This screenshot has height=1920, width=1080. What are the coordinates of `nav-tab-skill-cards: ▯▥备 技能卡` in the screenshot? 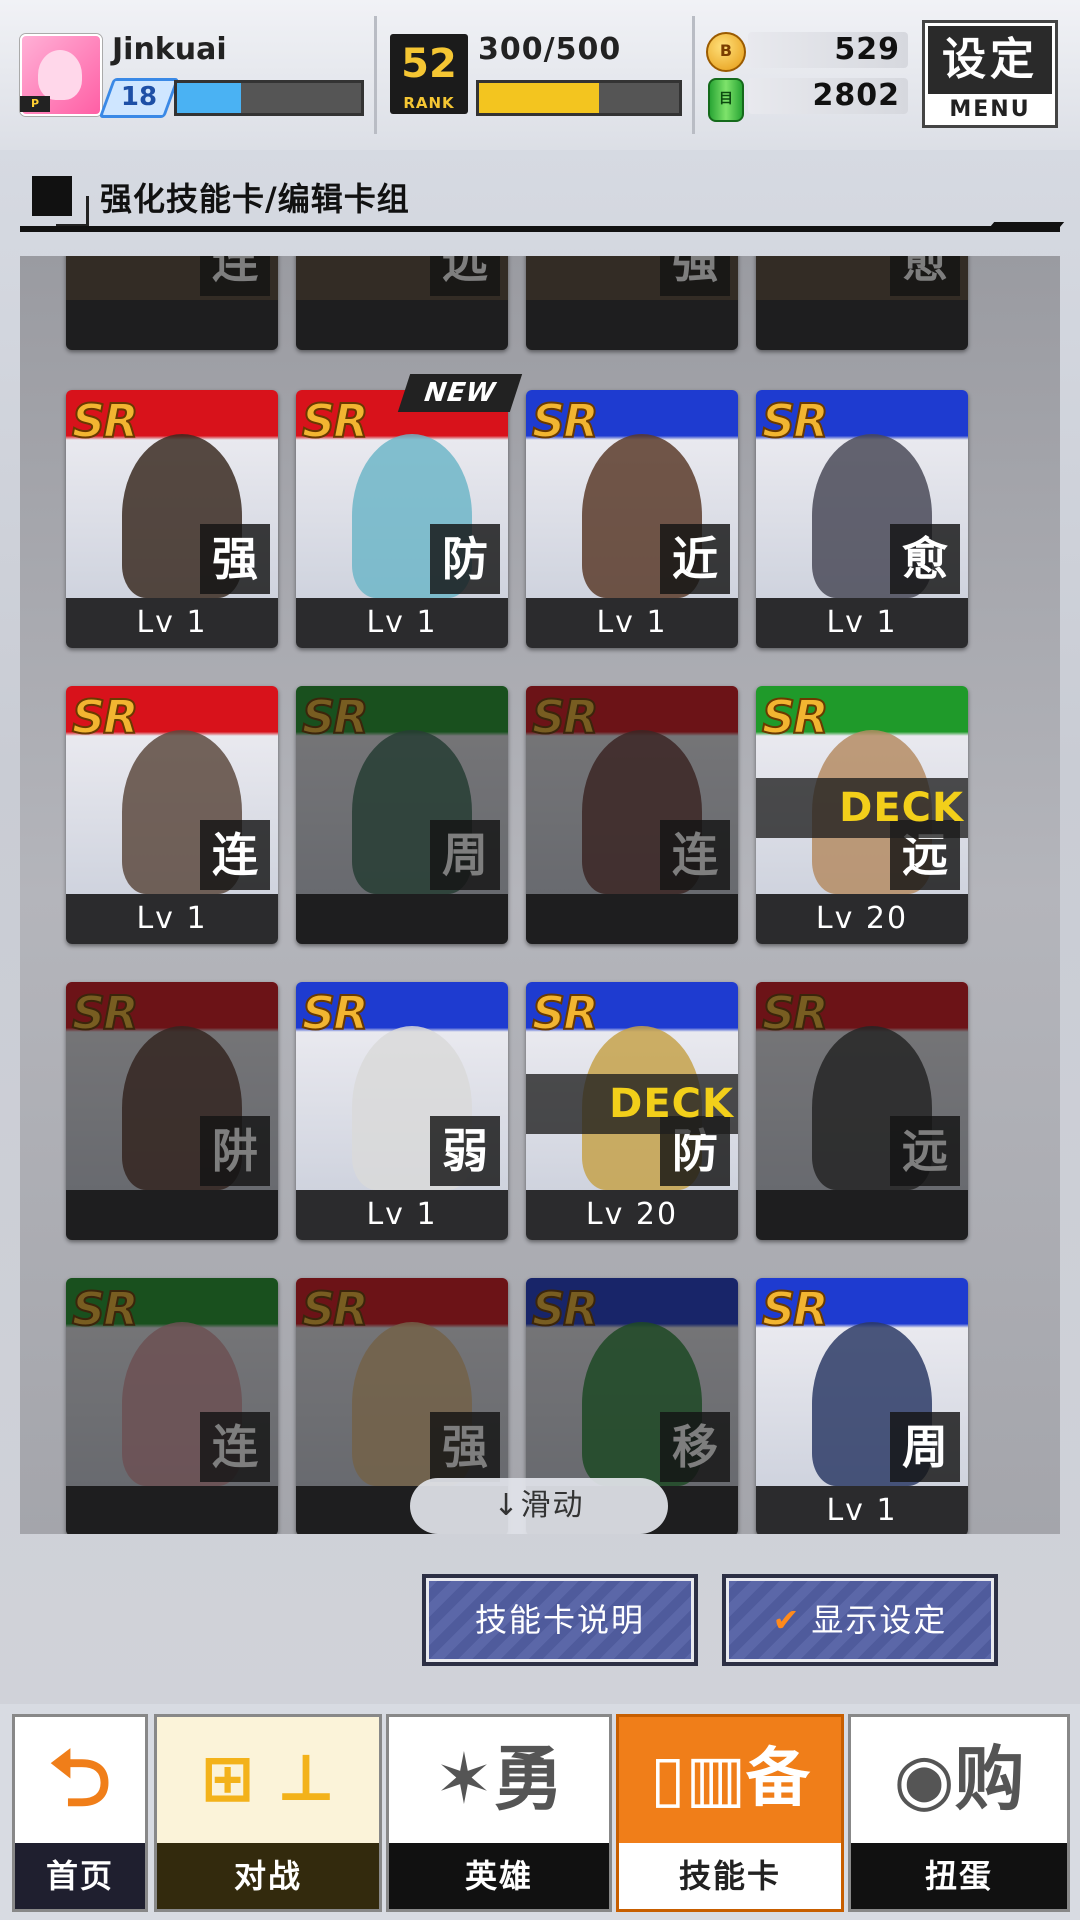 It's located at (730, 1813).